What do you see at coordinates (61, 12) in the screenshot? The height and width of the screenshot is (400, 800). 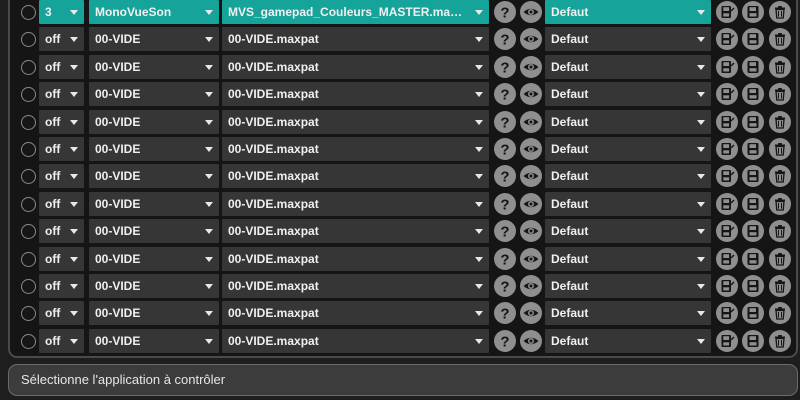 I see `state-dropdown: 3` at bounding box center [61, 12].